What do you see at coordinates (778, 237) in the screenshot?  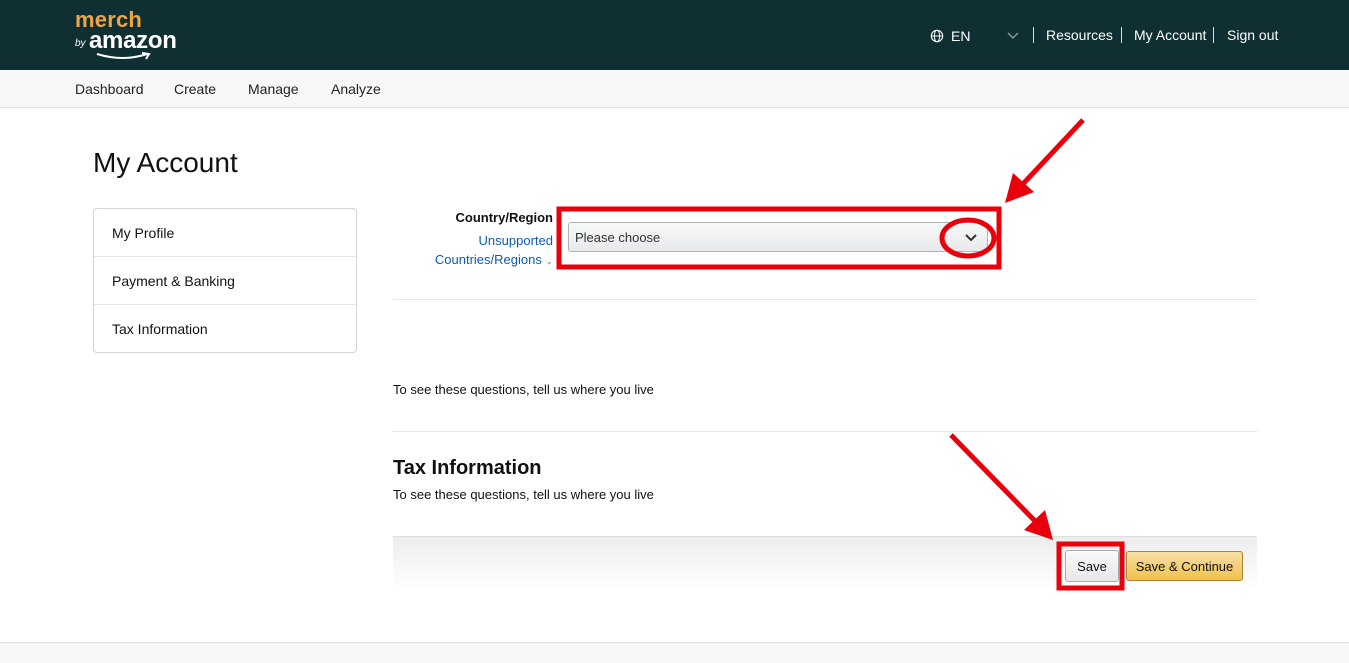 I see `country-select: Please choose` at bounding box center [778, 237].